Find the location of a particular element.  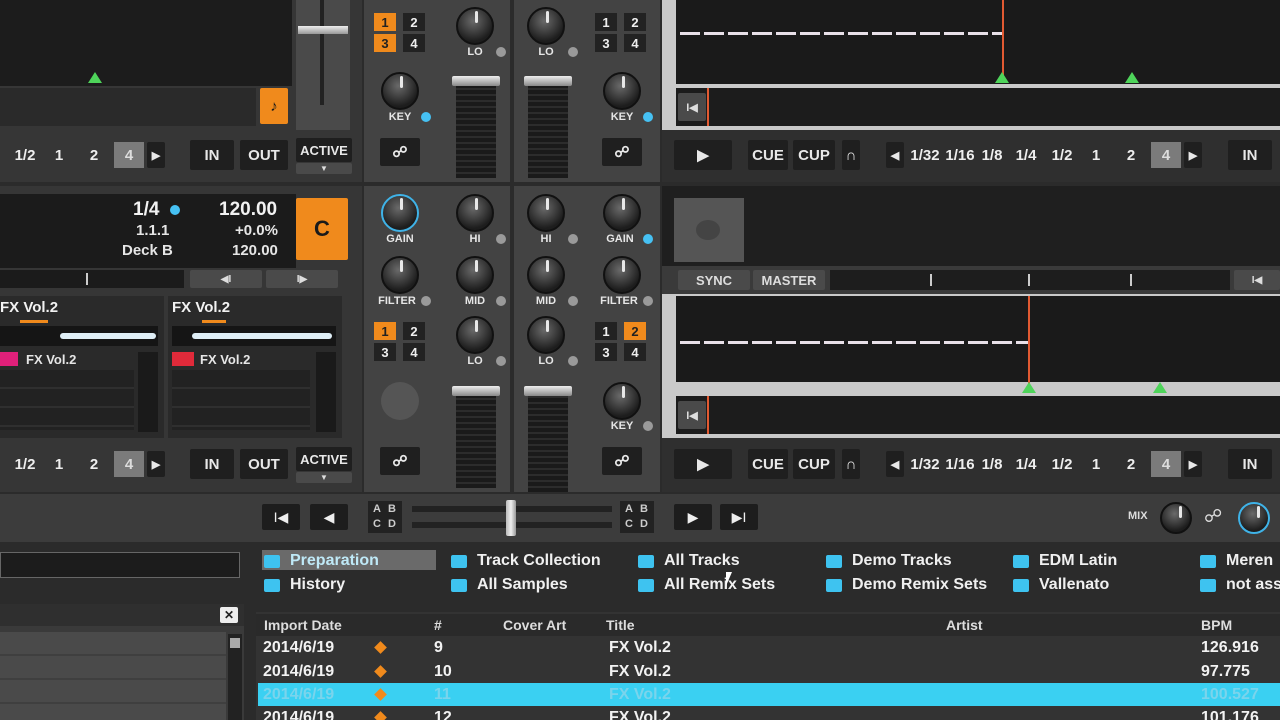

deck-a-in-button: IN is located at coordinates (212, 155).